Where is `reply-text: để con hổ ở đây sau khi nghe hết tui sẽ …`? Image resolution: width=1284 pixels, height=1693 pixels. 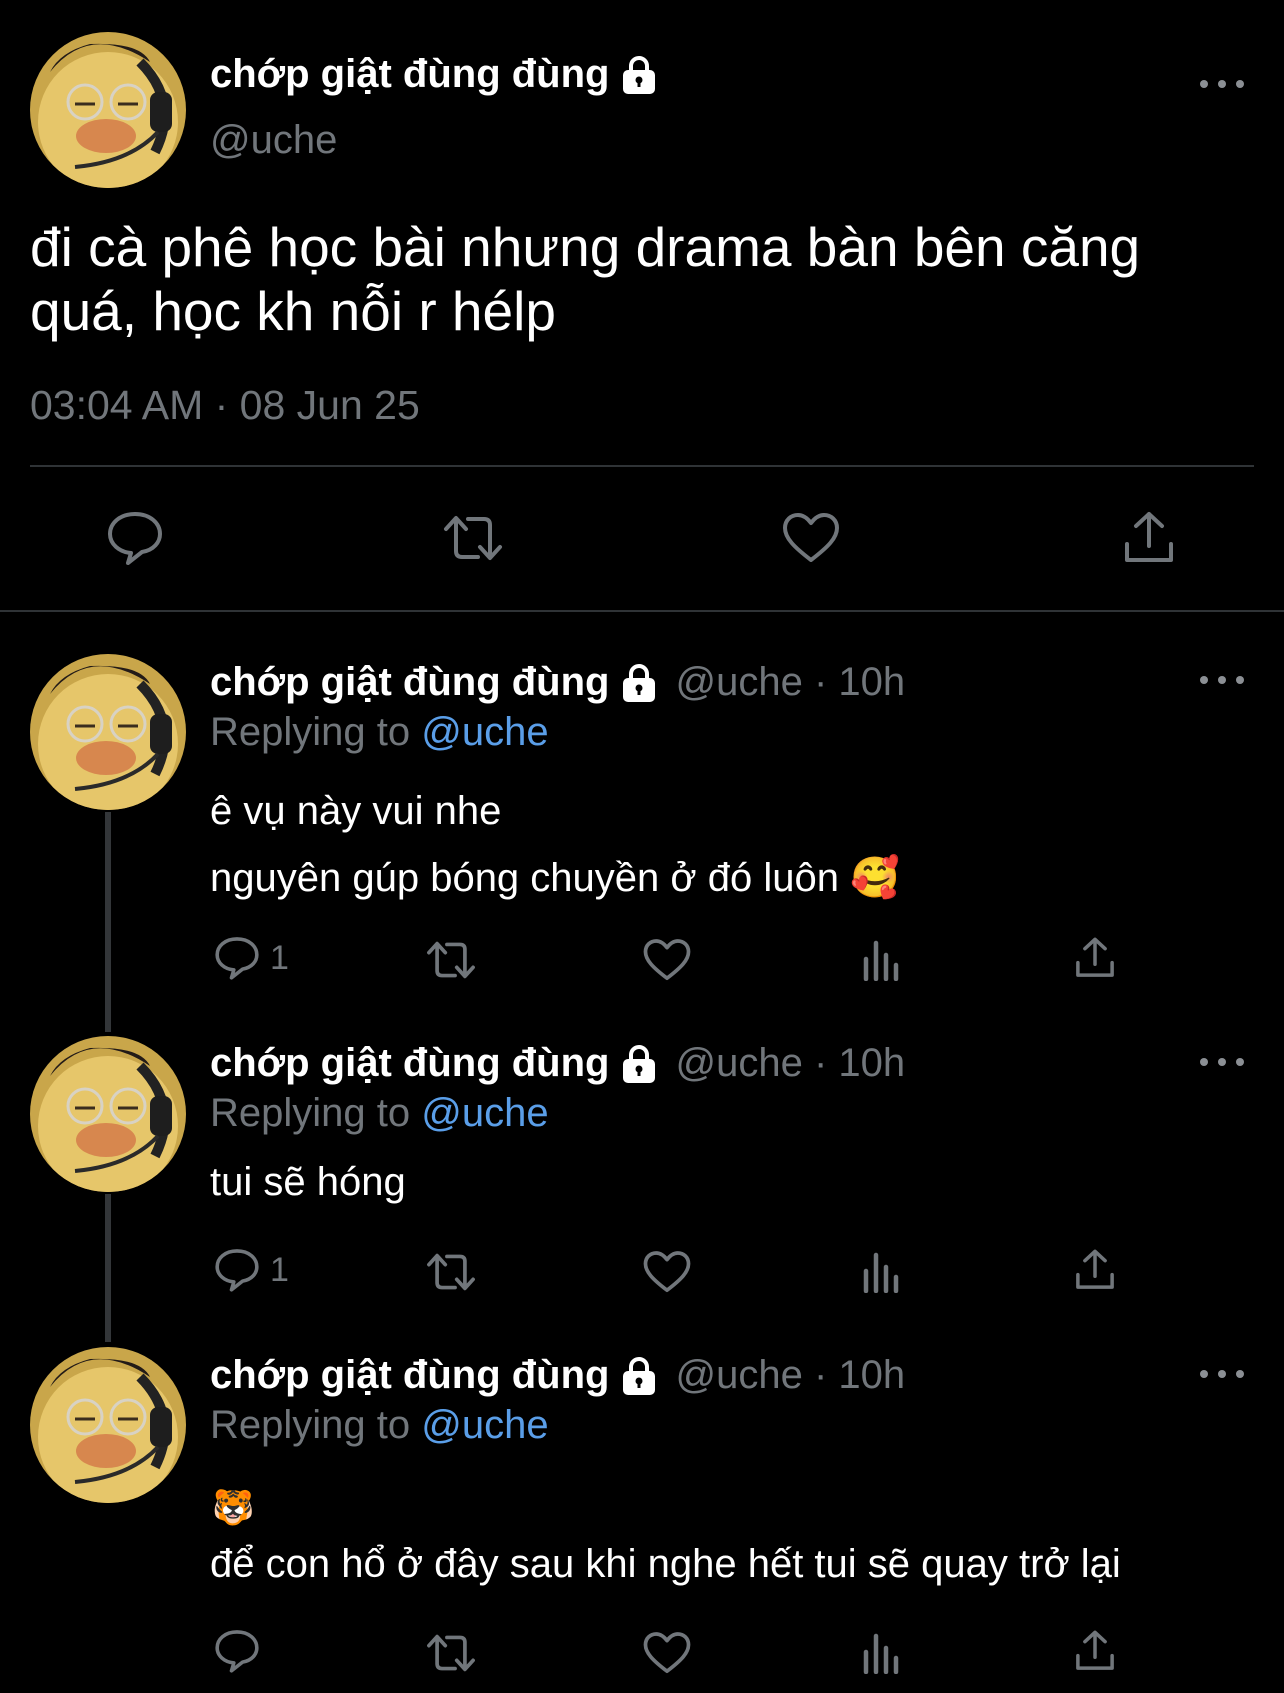
reply-text: để con hổ ở đây sau khi nghe hết tui sẽ … is located at coordinates (665, 1564).